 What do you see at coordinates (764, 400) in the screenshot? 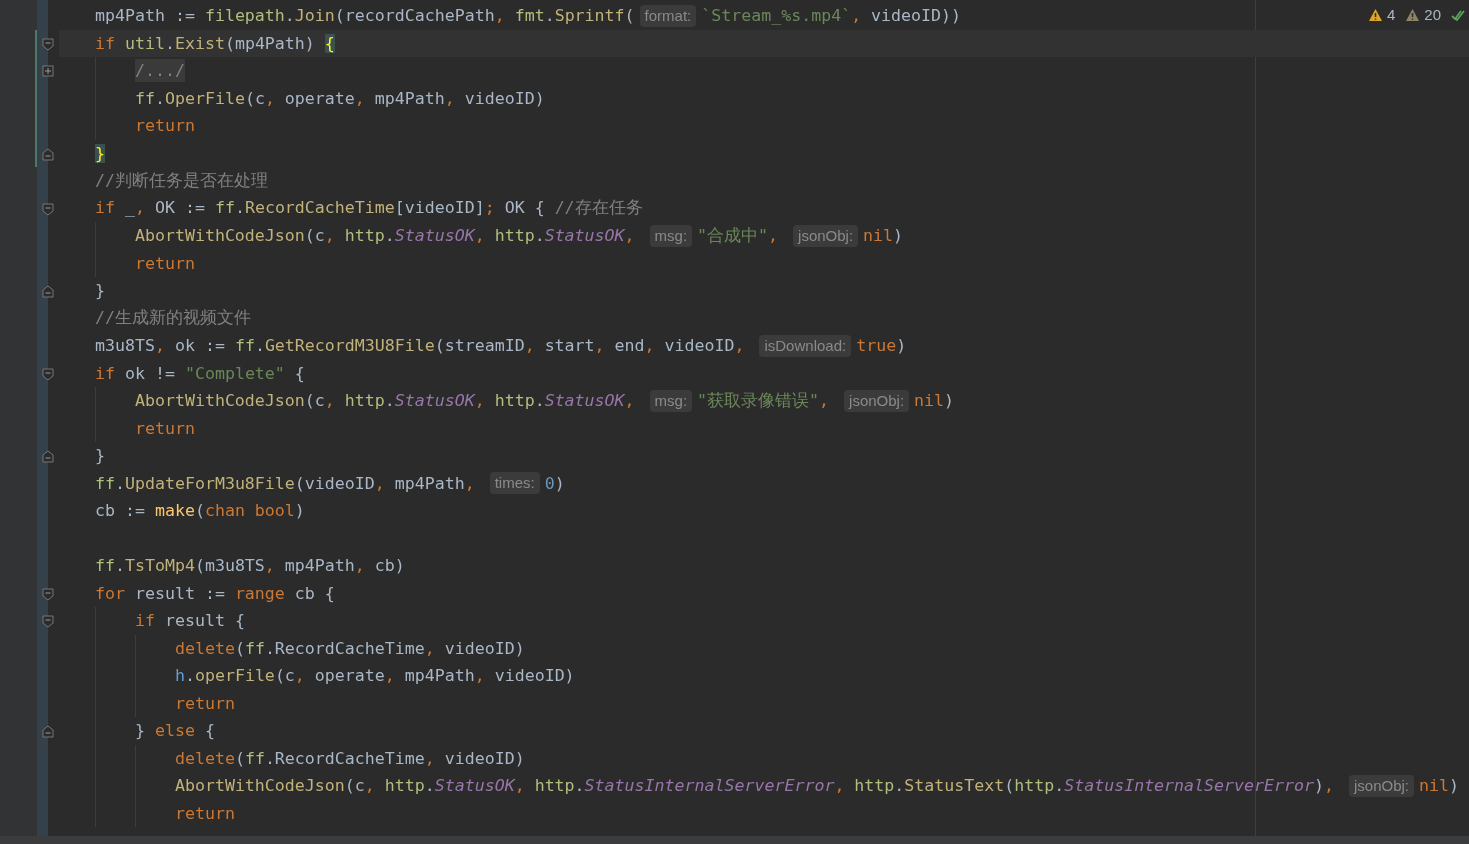
I see `code-text: "获取录像错误",` at bounding box center [764, 400].